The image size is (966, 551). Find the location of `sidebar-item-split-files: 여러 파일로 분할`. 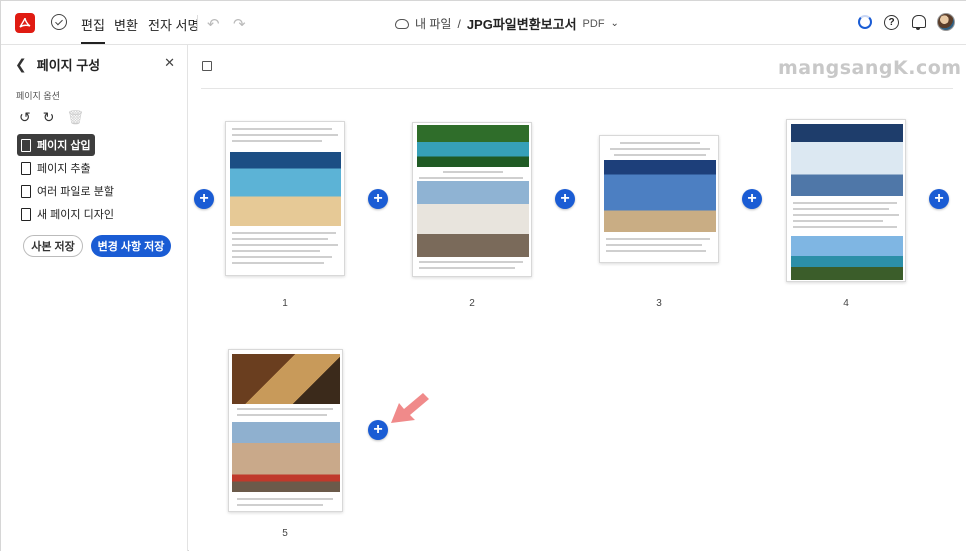

sidebar-item-split-files: 여러 파일로 분할 is located at coordinates (97, 191).